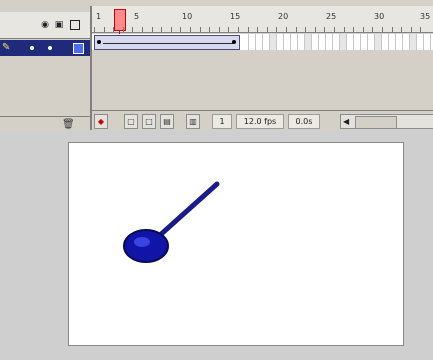 This screenshot has height=360, width=433. I want to click on timeline-status-bar: ◆ ▢ □ ▤ ▥ 1 12.0 fps 0.0s ◀, so click(262, 120).